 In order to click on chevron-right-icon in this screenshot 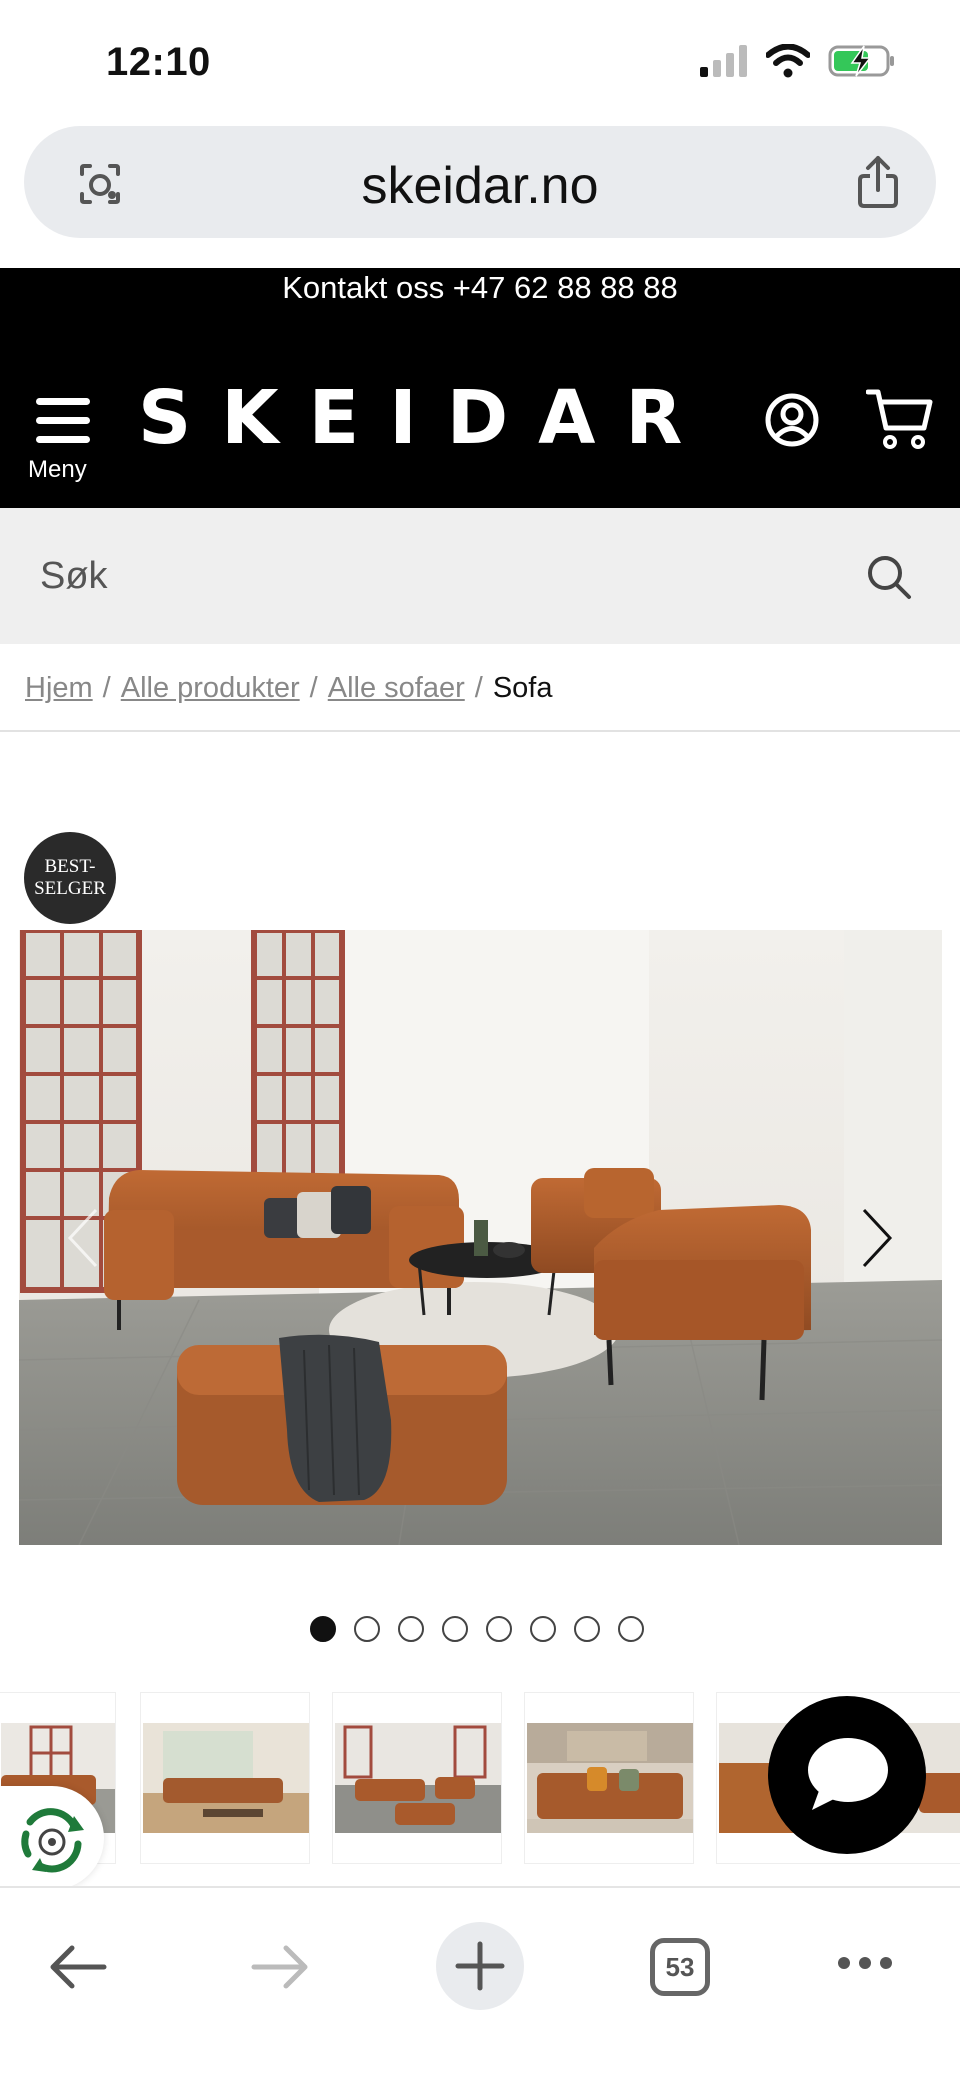, I will do `click(876, 1238)`.